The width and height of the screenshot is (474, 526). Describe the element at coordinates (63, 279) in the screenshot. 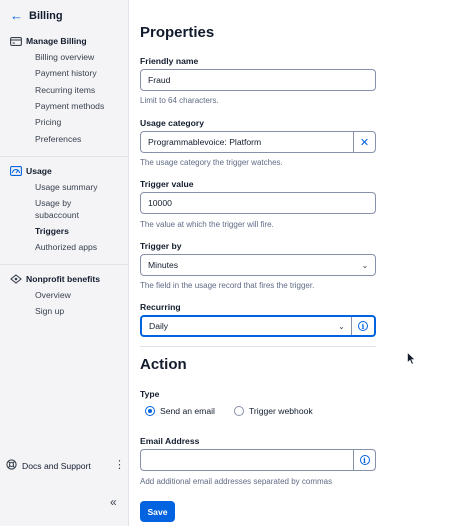

I see `sidebar-group-label: Nonprofit benefits` at that location.